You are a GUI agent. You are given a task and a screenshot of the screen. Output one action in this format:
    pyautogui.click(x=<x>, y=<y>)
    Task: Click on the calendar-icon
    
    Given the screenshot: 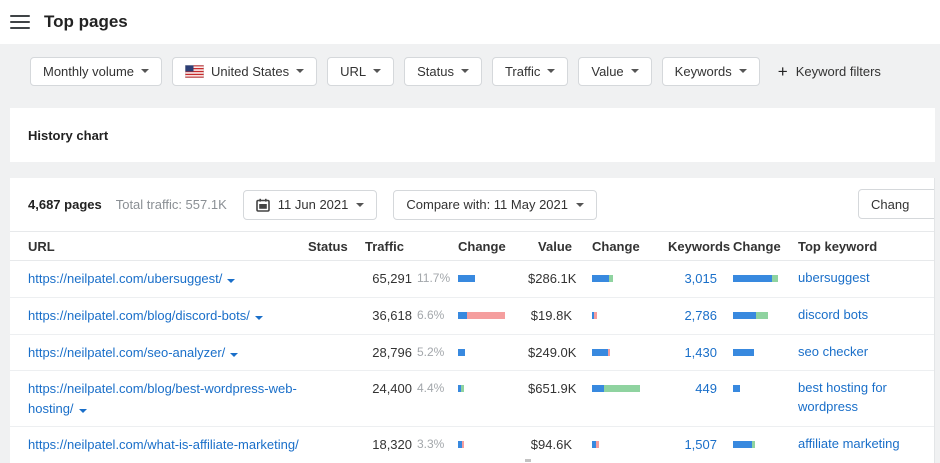 What is the action you would take?
    pyautogui.click(x=262, y=205)
    